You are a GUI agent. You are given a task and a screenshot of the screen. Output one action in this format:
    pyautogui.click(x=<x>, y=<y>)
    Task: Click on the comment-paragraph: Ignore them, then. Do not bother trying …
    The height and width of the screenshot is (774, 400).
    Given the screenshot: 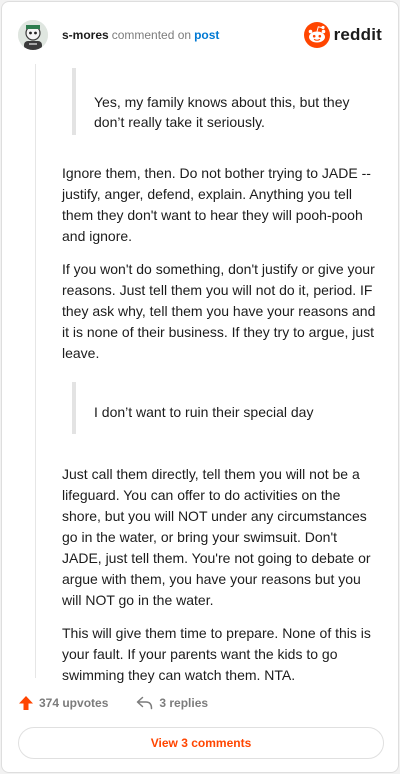 What is the action you would take?
    pyautogui.click(x=216, y=204)
    